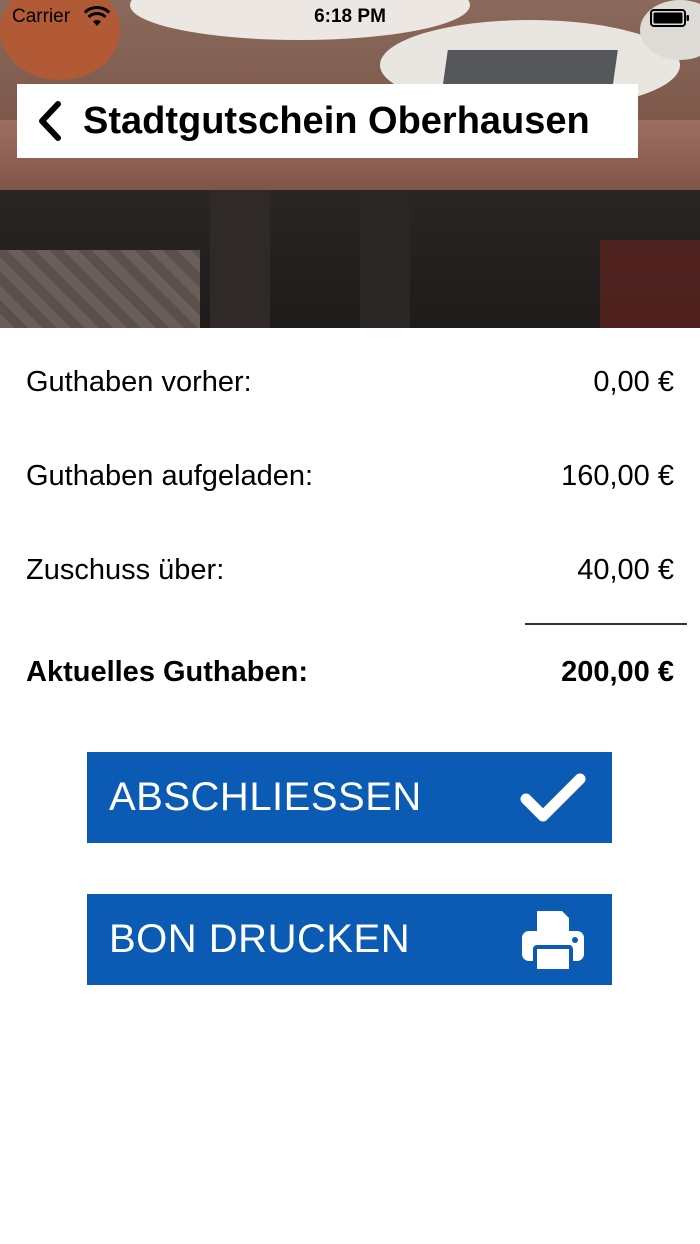 This screenshot has height=1244, width=700. What do you see at coordinates (606, 624) in the screenshot?
I see `sum-divider` at bounding box center [606, 624].